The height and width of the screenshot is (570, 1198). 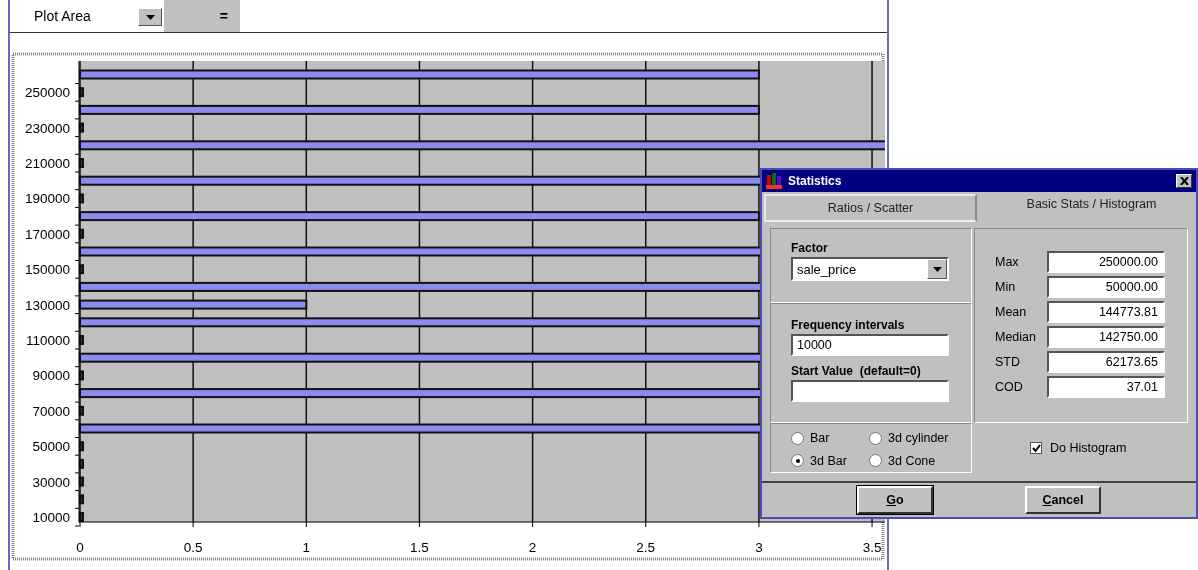 I want to click on y-axis-label: 210000, so click(x=47, y=163).